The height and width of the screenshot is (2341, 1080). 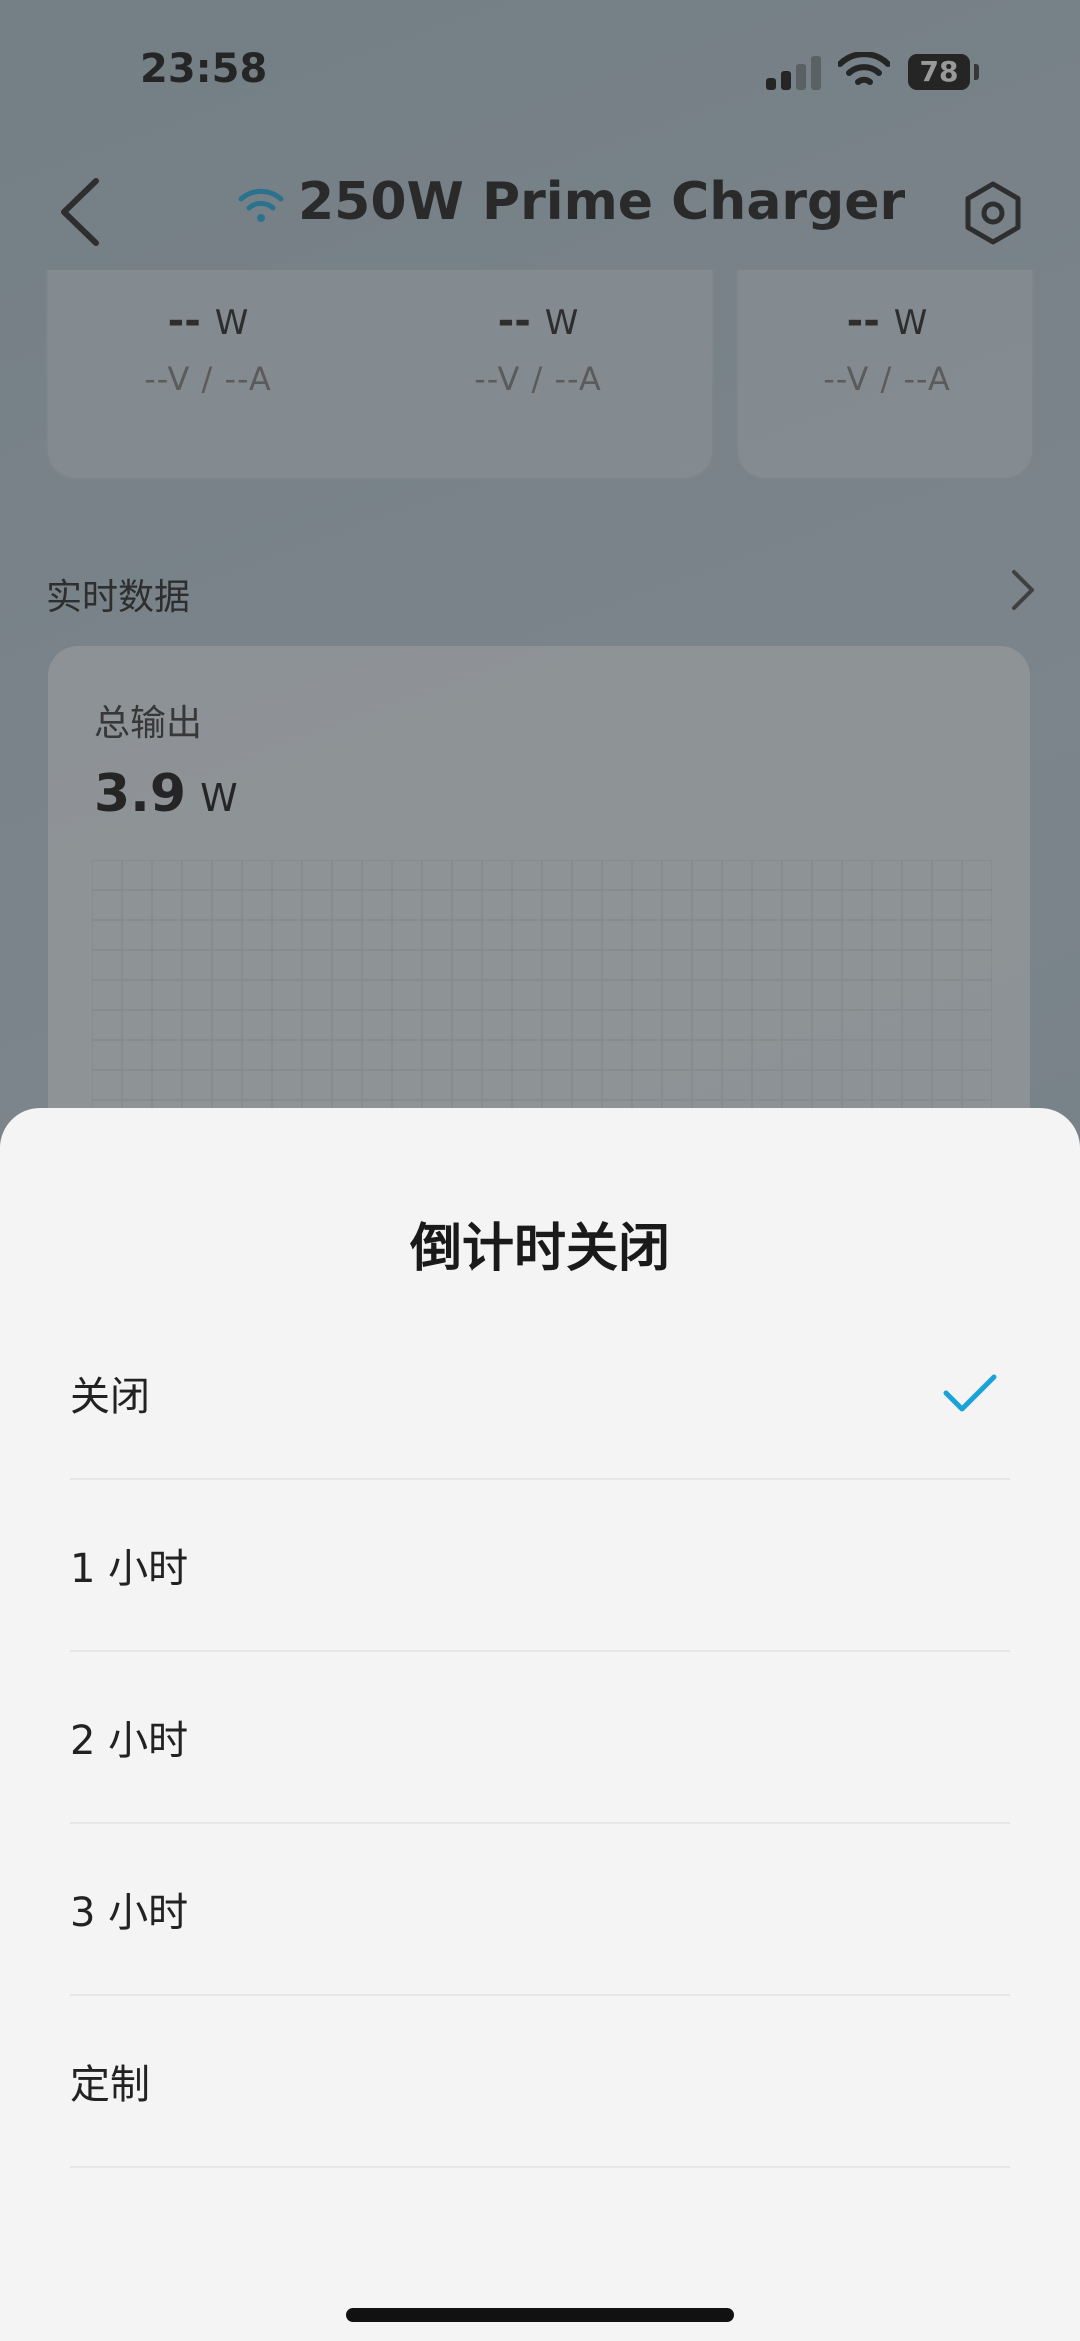 What do you see at coordinates (539, 1249) in the screenshot?
I see `sheet-title: 倒计时关闭` at bounding box center [539, 1249].